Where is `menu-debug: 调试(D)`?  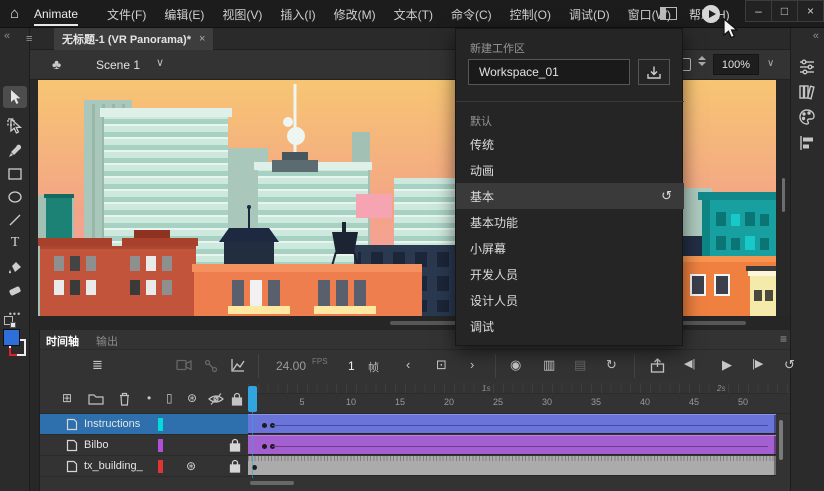
menu-debug: 调试(D) is located at coordinates (589, 14).